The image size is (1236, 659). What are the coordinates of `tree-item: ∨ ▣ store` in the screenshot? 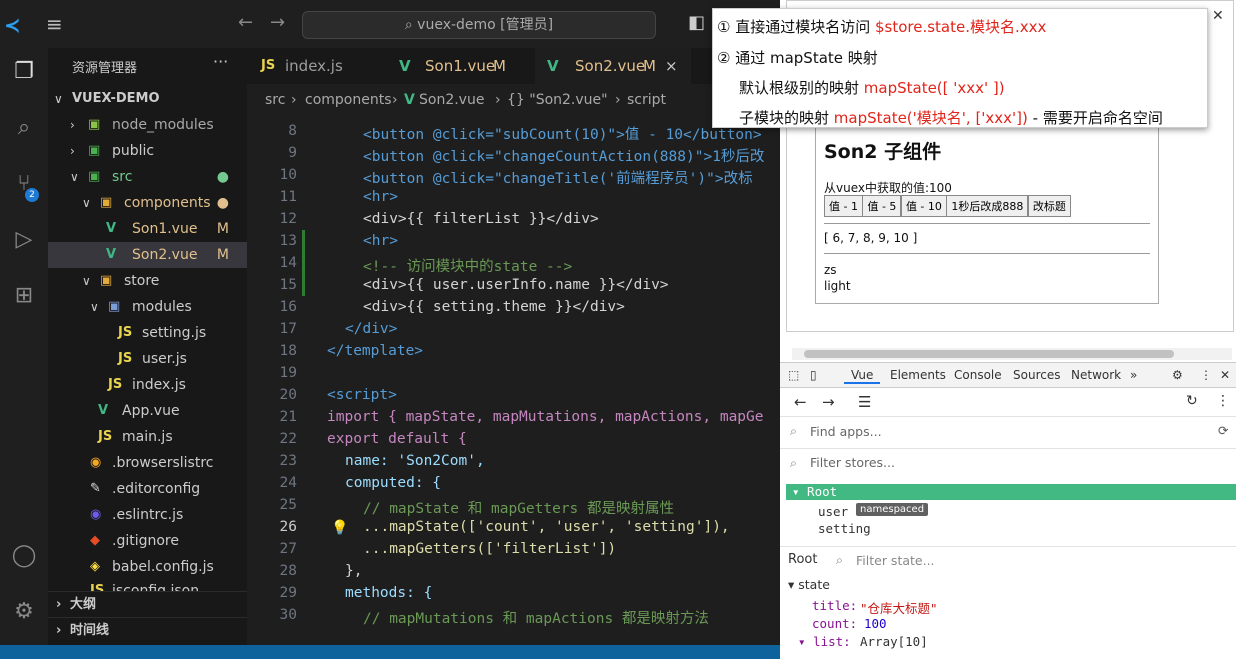 It's located at (147, 281).